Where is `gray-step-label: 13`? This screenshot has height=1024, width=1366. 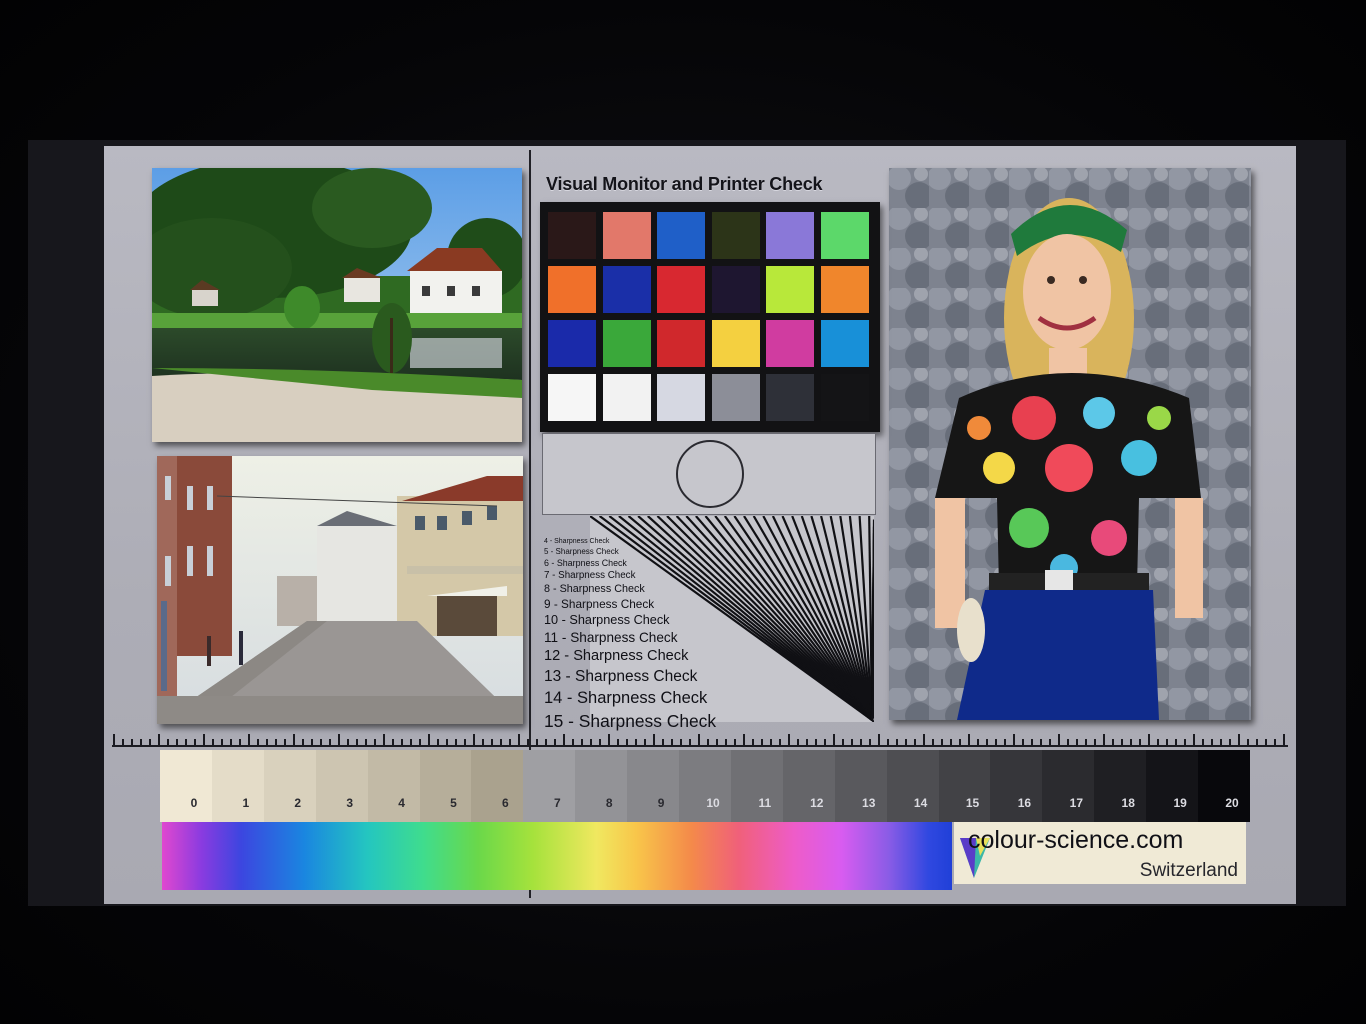
gray-step-label: 13 is located at coordinates (869, 803).